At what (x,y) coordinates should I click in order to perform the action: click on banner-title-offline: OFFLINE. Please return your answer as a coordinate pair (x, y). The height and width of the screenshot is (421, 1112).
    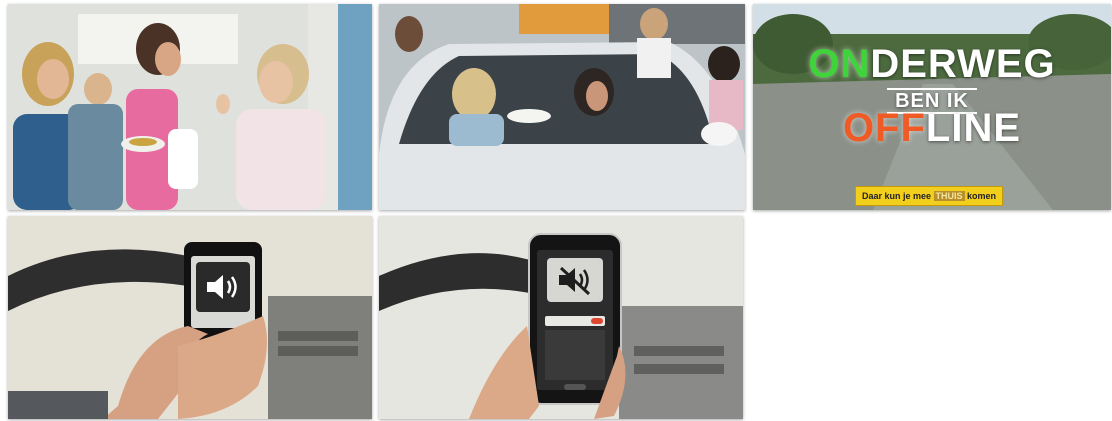
    Looking at the image, I should click on (932, 128).